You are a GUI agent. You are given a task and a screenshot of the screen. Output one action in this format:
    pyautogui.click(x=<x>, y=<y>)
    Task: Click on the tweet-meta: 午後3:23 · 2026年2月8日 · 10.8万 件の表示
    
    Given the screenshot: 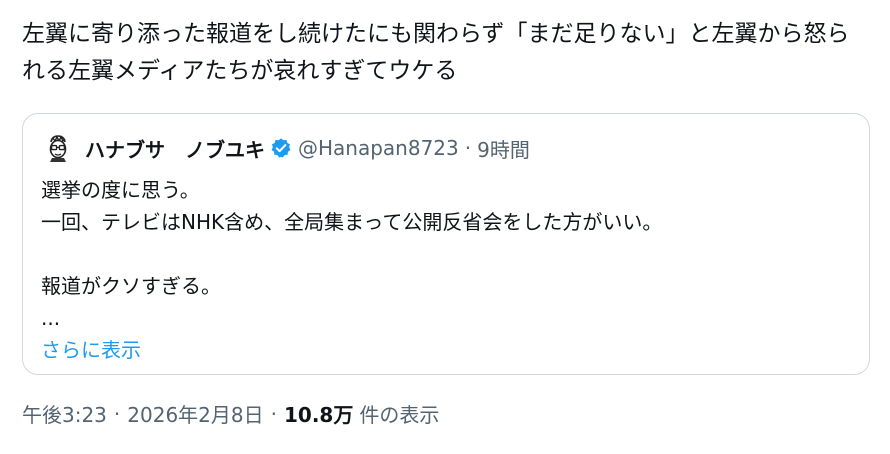 What is the action you would take?
    pyautogui.click(x=230, y=413)
    